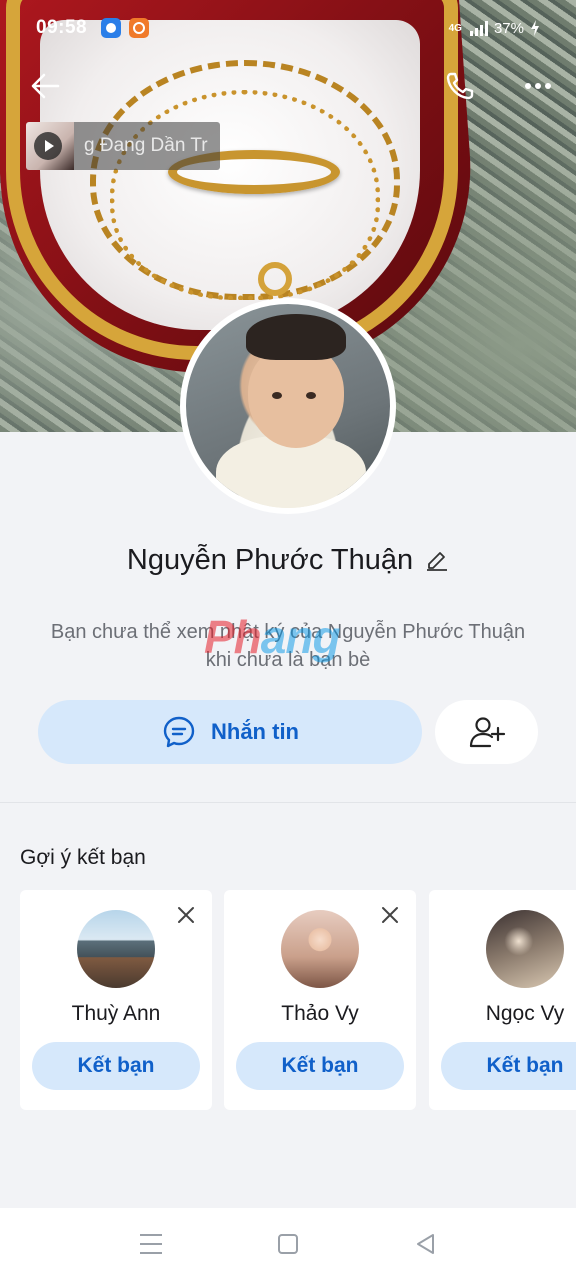 This screenshot has width=576, height=1280. I want to click on watermark-logo: Phang, so click(272, 637).